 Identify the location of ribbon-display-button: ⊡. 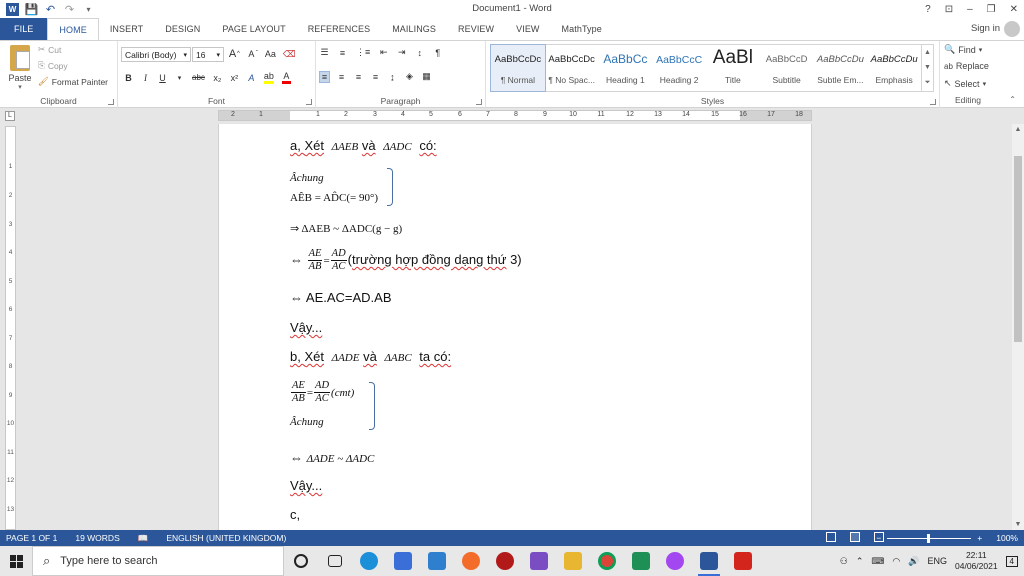
(949, 9).